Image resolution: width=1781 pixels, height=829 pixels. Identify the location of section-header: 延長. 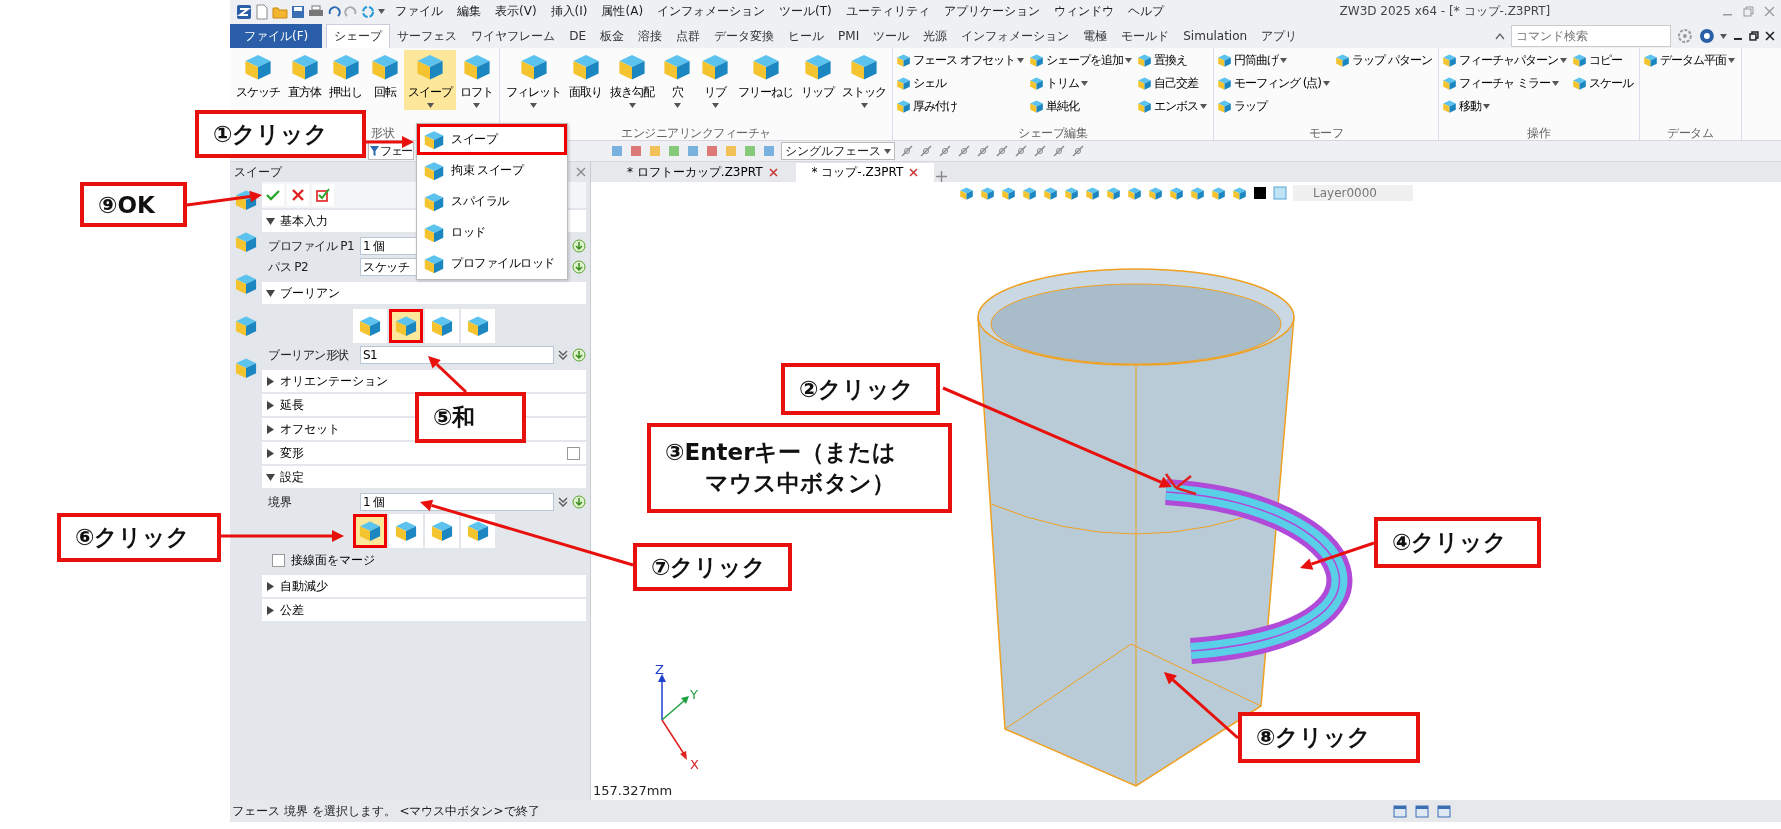
(285, 405).